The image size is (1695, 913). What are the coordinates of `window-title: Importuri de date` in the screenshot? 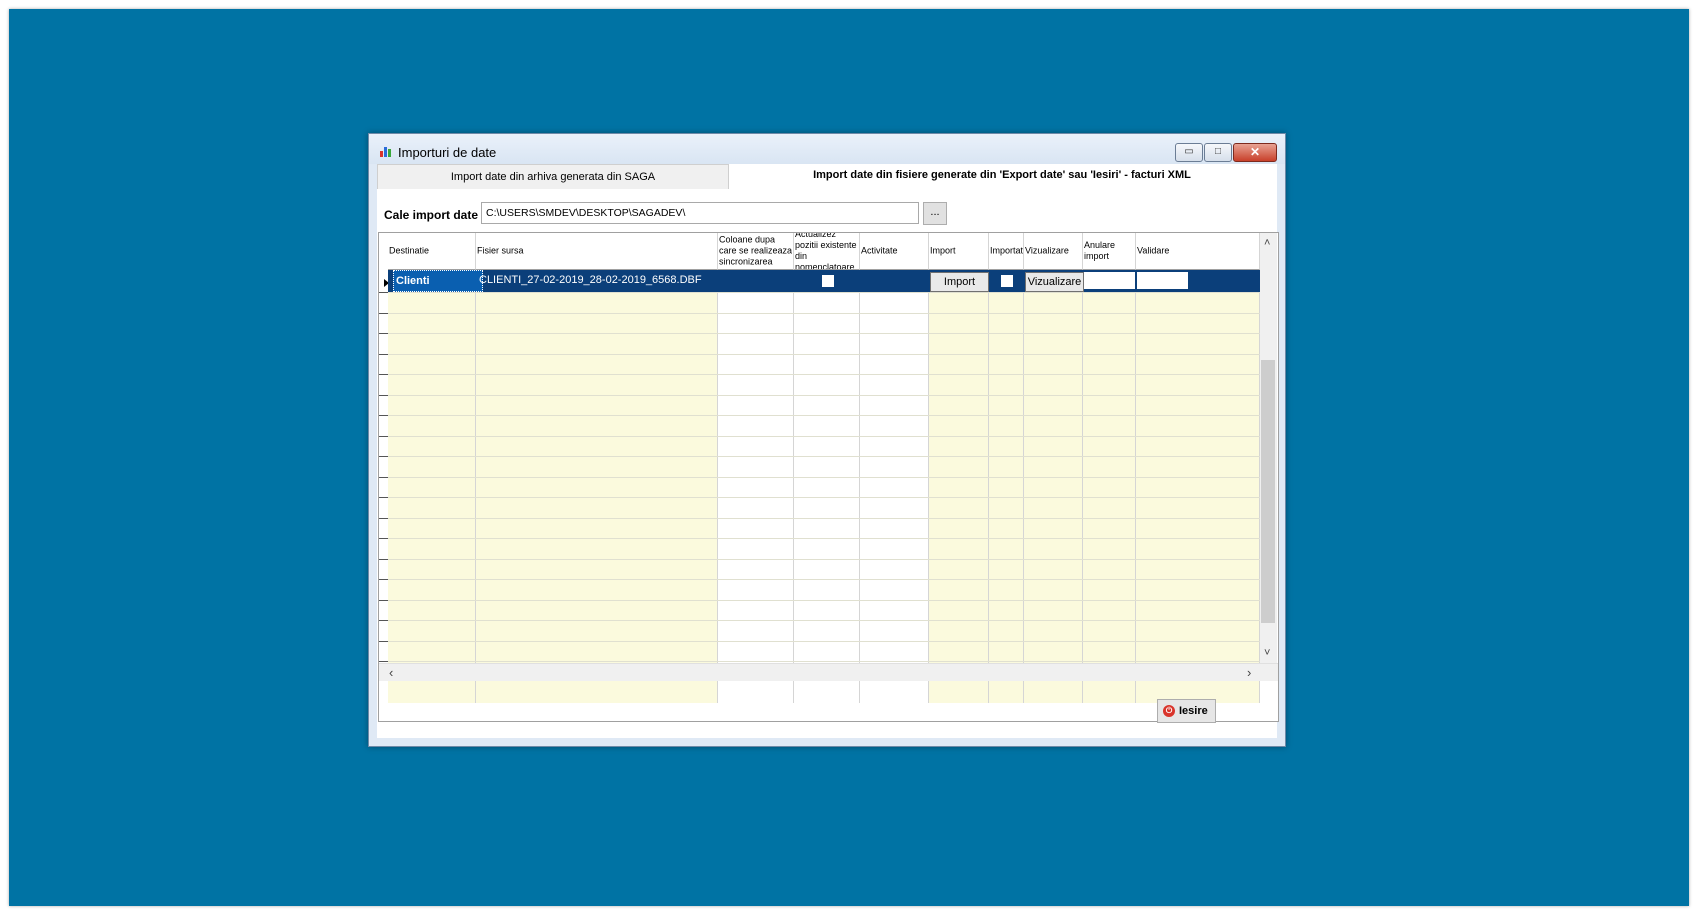 It's located at (447, 152).